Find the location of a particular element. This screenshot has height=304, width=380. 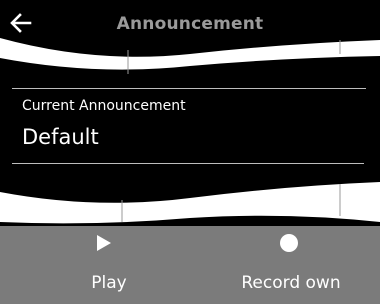

play-button-label: Play is located at coordinates (109, 283).